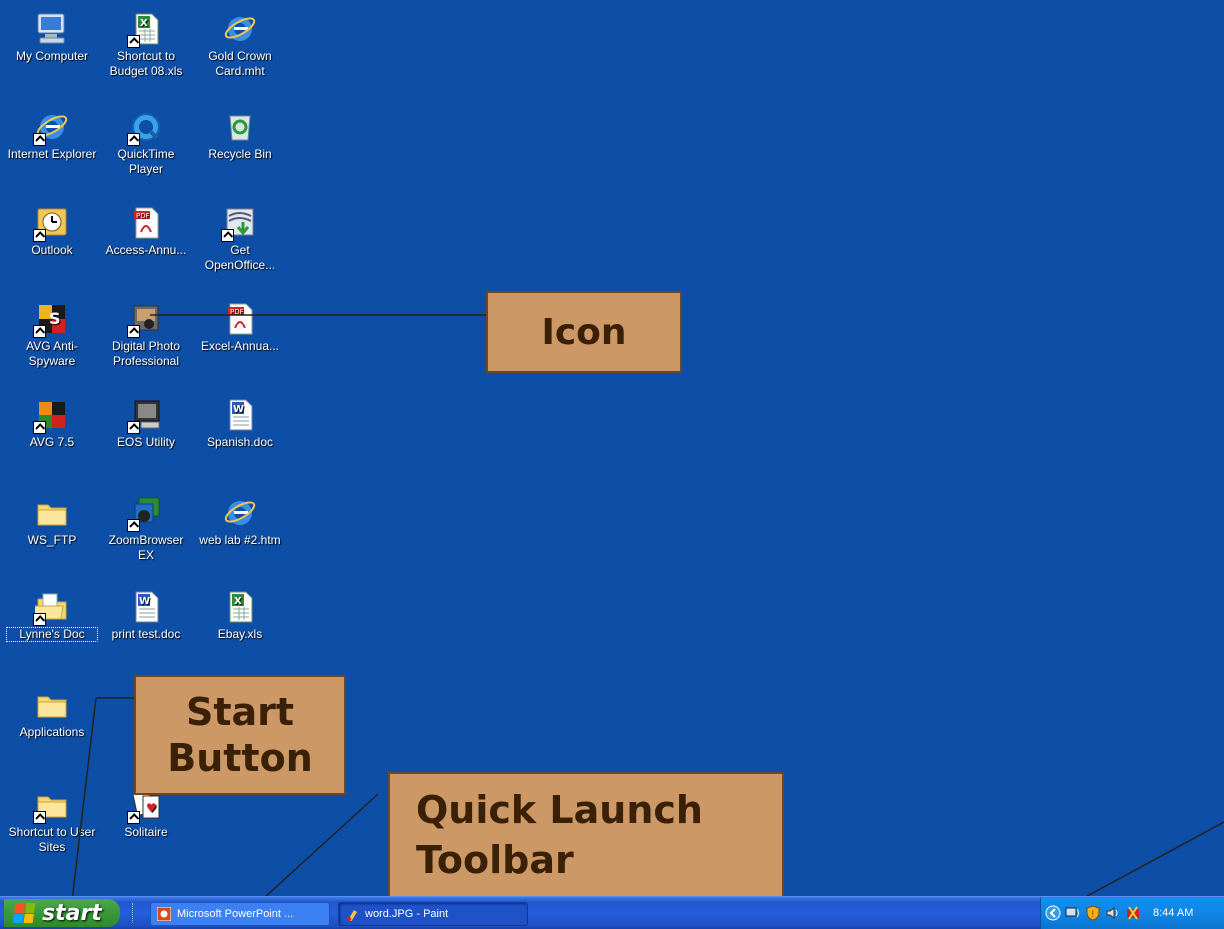 Image resolution: width=1224 pixels, height=929 pixels. I want to click on security-shield-icon: !, so click(1093, 913).